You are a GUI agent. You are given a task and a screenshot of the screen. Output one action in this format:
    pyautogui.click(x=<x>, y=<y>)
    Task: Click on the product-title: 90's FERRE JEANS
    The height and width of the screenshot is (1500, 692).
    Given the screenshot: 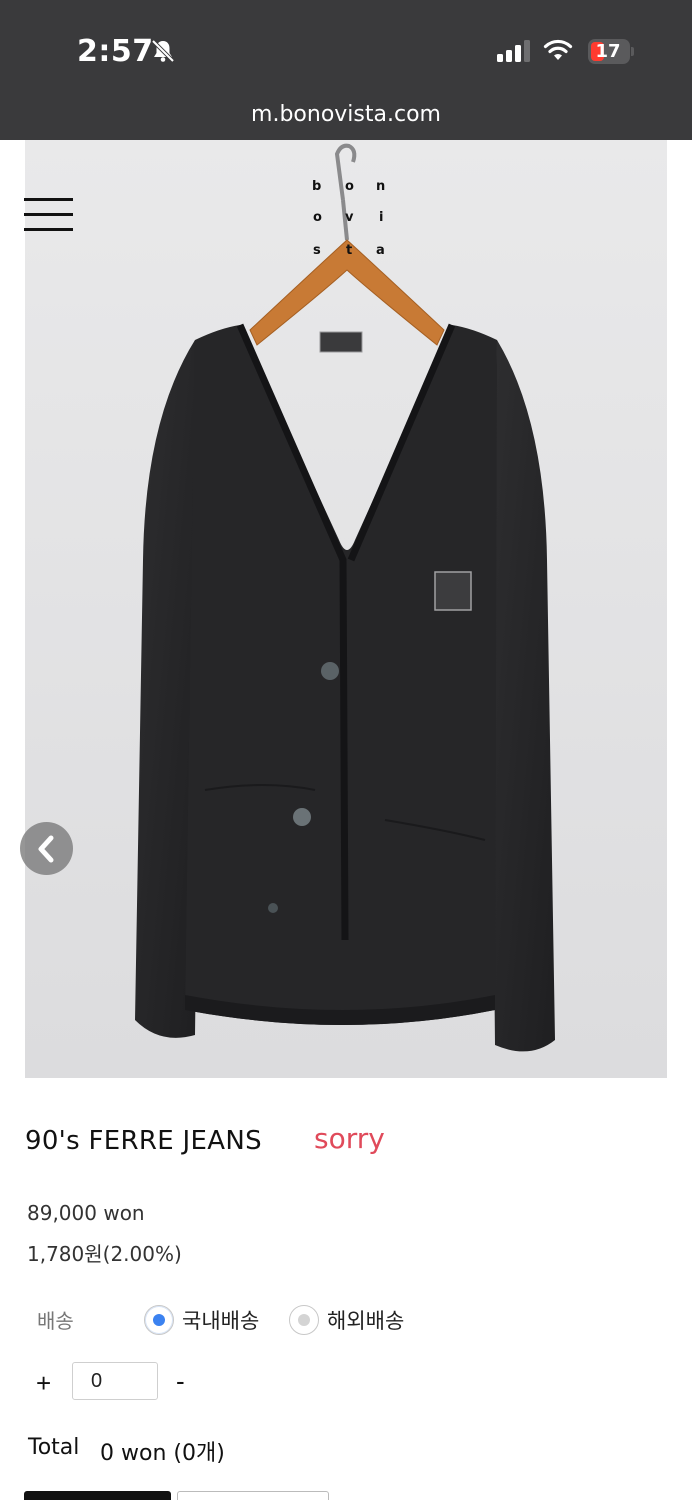 What is the action you would take?
    pyautogui.click(x=143, y=1141)
    